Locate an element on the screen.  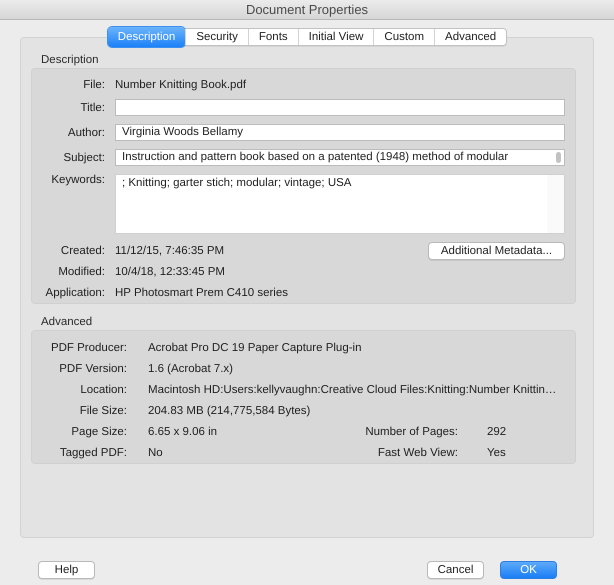
tab: Fonts is located at coordinates (273, 37).